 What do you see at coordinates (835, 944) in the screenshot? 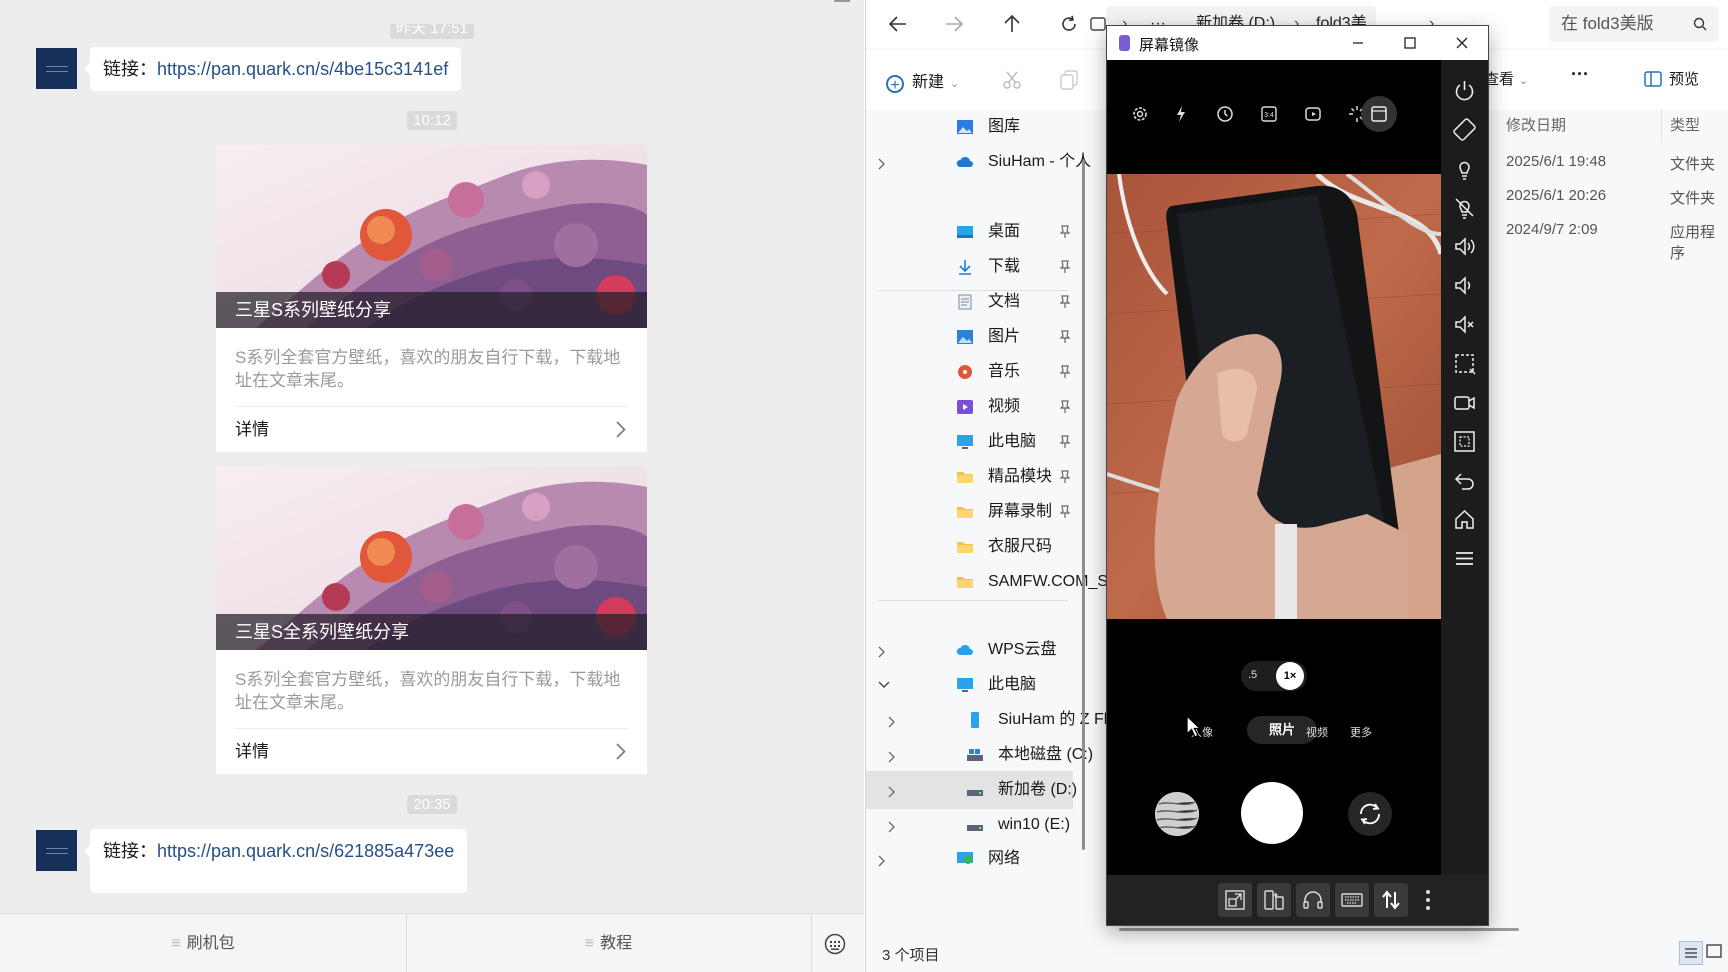
I see `keyboard-toggle-icon` at bounding box center [835, 944].